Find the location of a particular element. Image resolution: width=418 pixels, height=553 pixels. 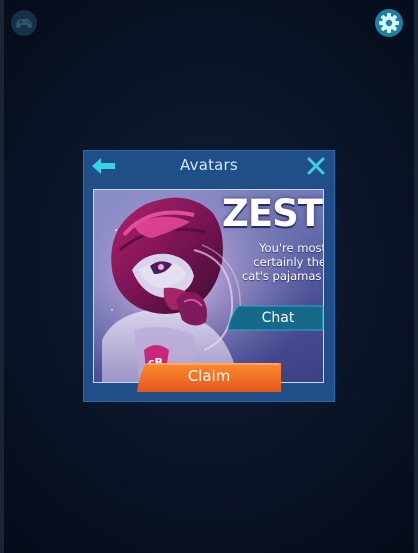

arrow-left-icon is located at coordinates (103, 166).